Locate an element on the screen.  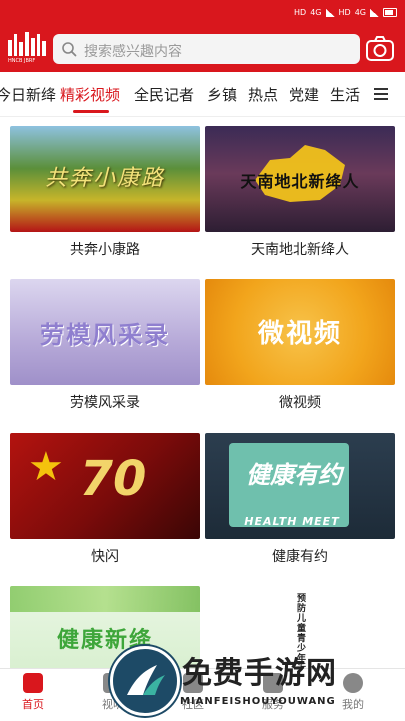
video-card: 健康有约 HEALTH MEET 健康有约 is located at coordinates (300, 499).